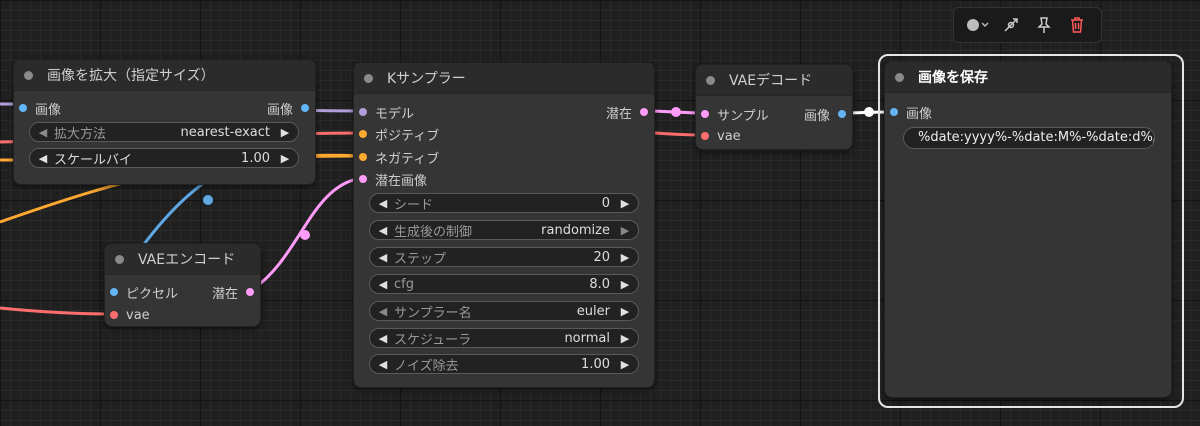  What do you see at coordinates (433, 232) in the screenshot?
I see `widget-label: 生成後の制御` at bounding box center [433, 232].